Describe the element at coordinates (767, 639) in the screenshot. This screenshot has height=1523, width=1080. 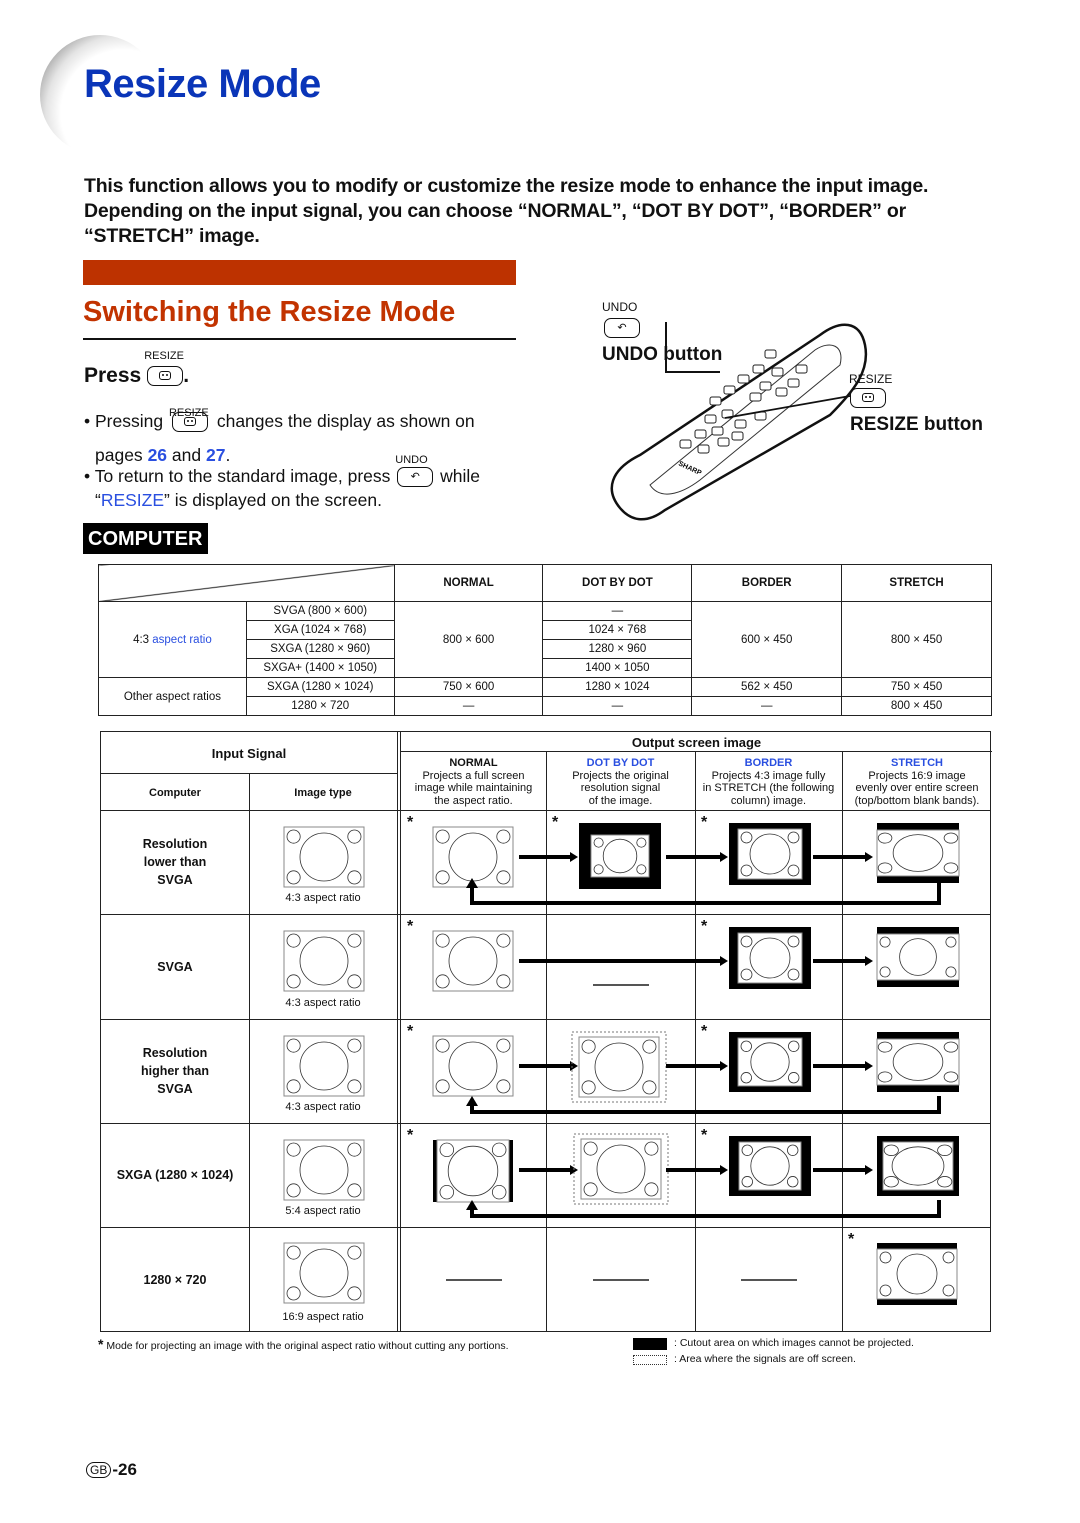
I see `spec-border-value: 600 × 450` at that location.